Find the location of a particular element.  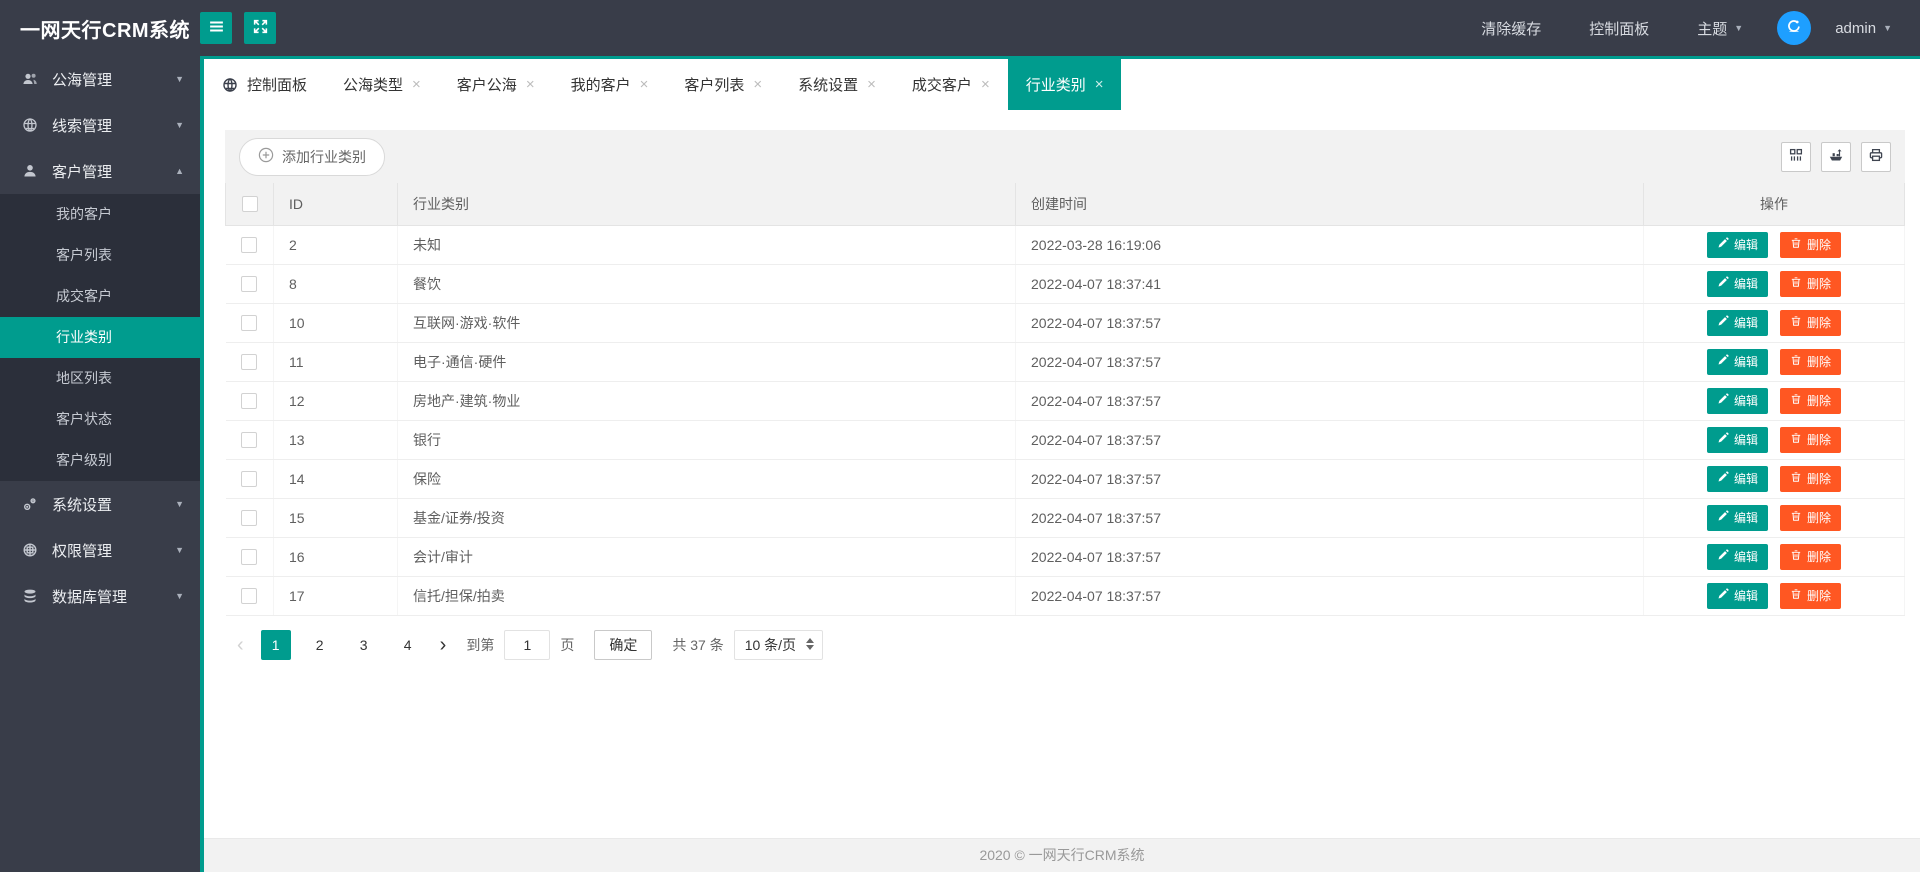

goto-confirm-button: 确定 is located at coordinates (623, 644).